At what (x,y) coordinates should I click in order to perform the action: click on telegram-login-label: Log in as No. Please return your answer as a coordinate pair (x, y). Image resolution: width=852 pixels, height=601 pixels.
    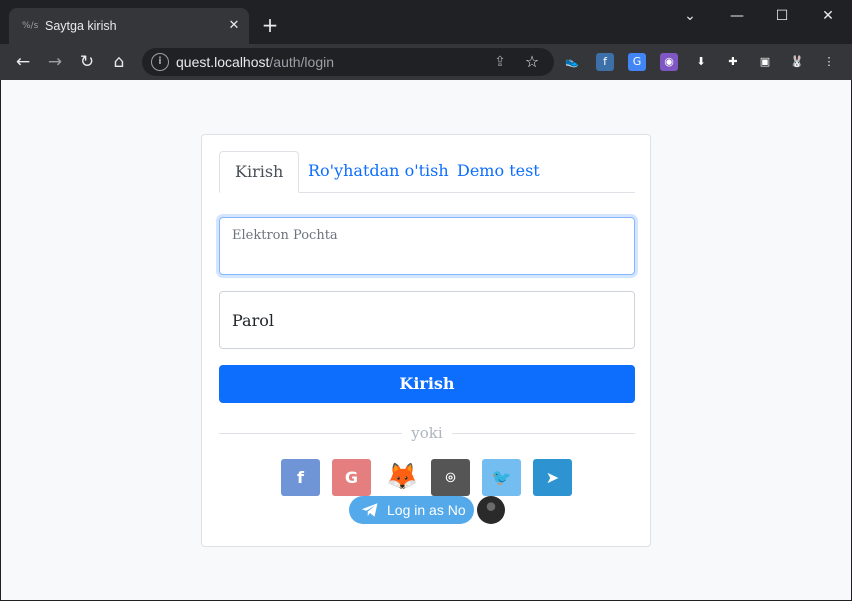
    Looking at the image, I should click on (426, 510).